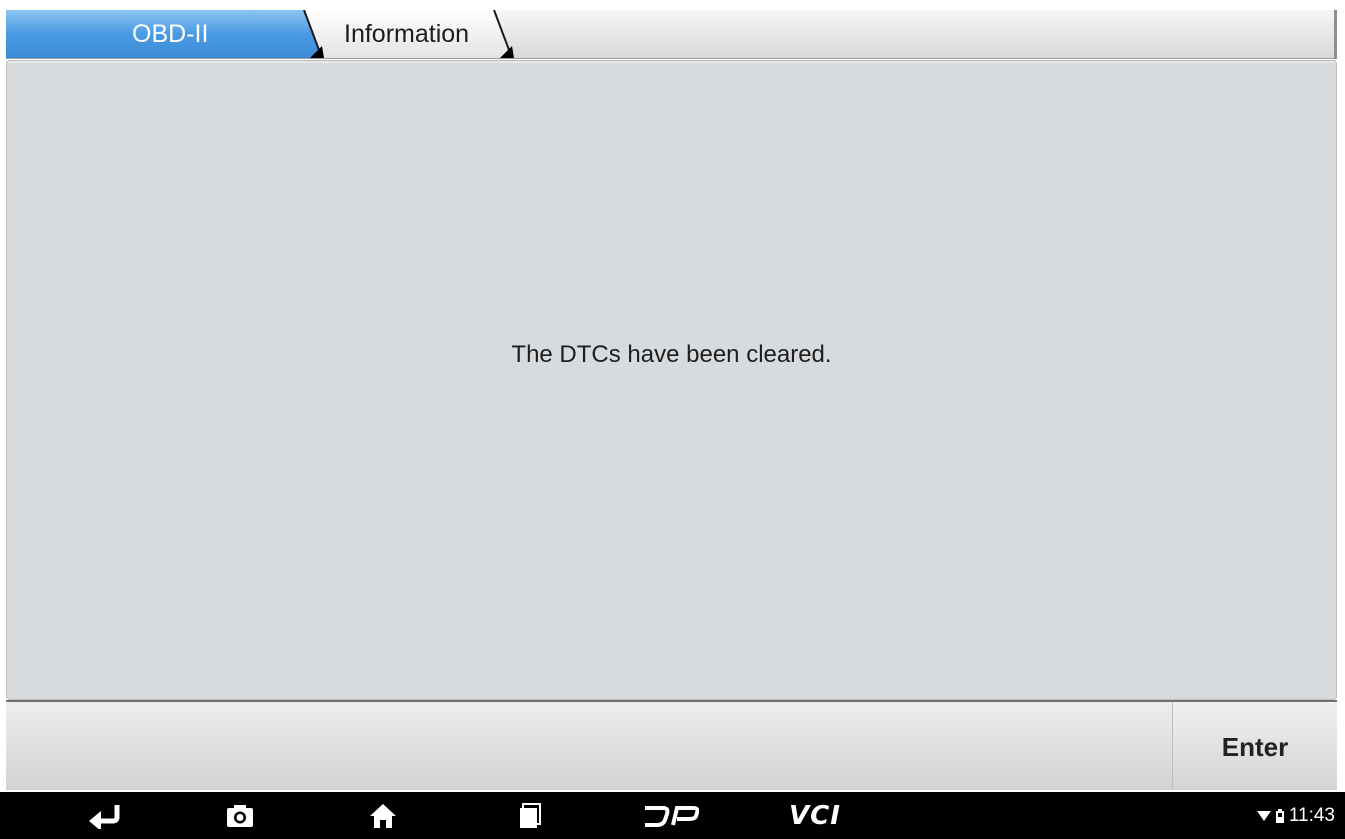 The width and height of the screenshot is (1345, 839). What do you see at coordinates (671, 34) in the screenshot?
I see `breadcrumb: OBD-II Information` at bounding box center [671, 34].